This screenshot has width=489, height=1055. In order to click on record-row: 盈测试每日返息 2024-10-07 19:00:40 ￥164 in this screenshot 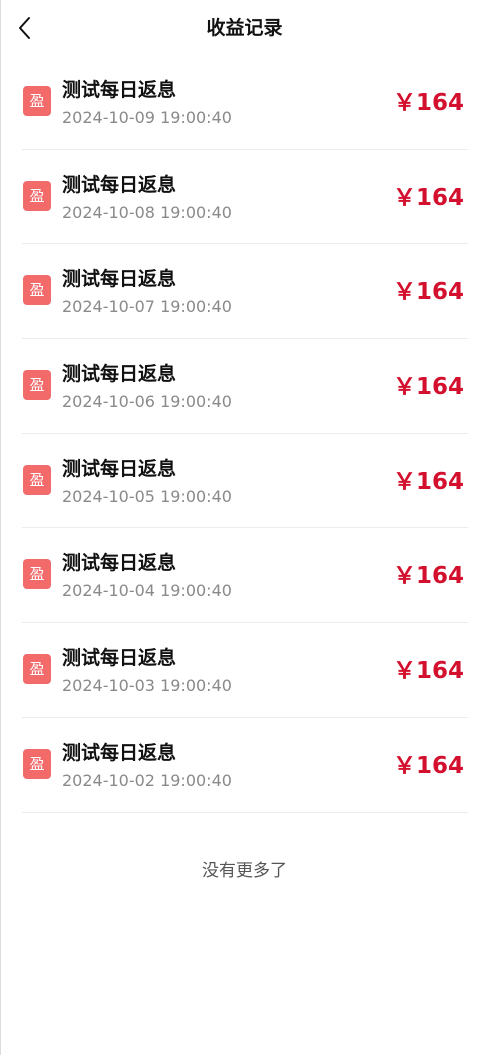, I will do `click(245, 292)`.